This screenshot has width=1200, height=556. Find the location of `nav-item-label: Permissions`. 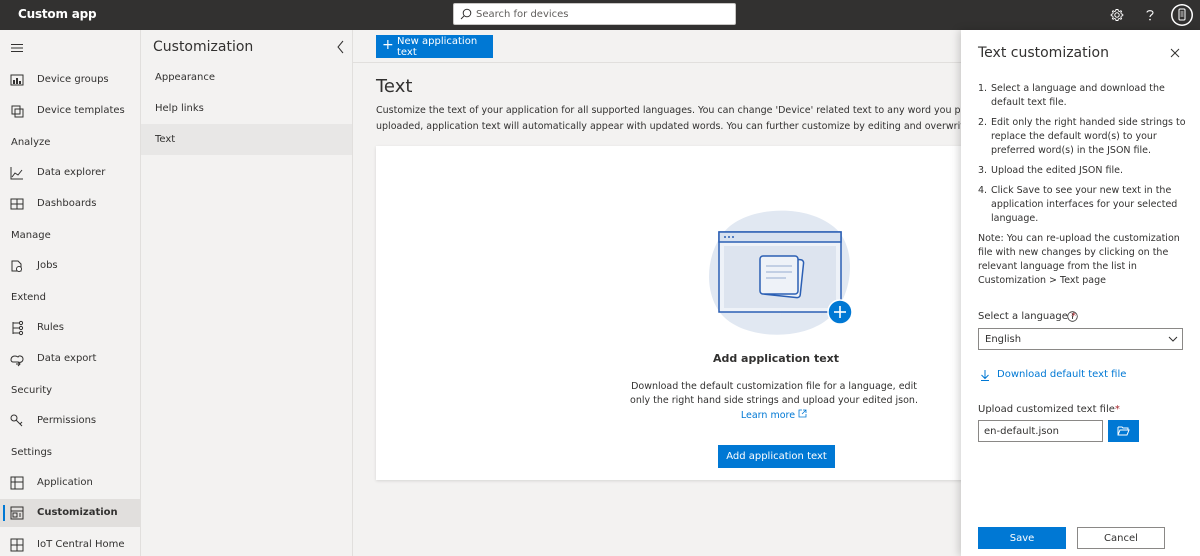

nav-item-label: Permissions is located at coordinates (67, 420).